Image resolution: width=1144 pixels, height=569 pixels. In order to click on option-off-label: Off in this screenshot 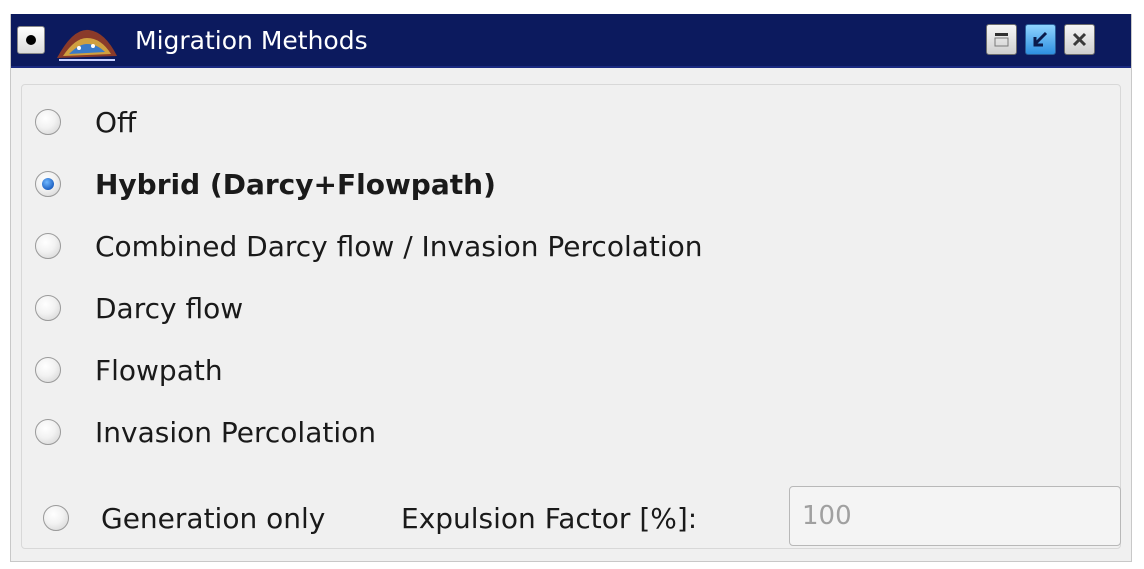, I will do `click(116, 122)`.